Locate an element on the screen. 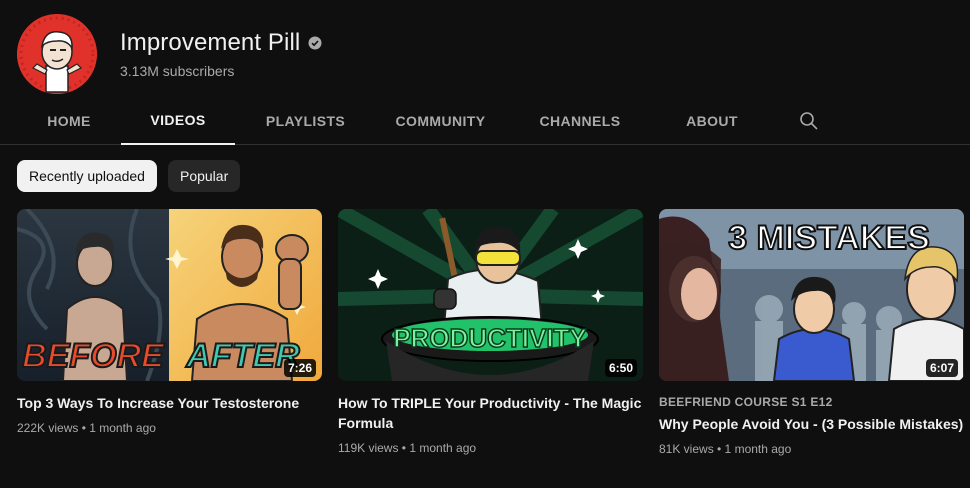  thumbnail-3-mistakes: 3 MISTAKES is located at coordinates (811, 295).